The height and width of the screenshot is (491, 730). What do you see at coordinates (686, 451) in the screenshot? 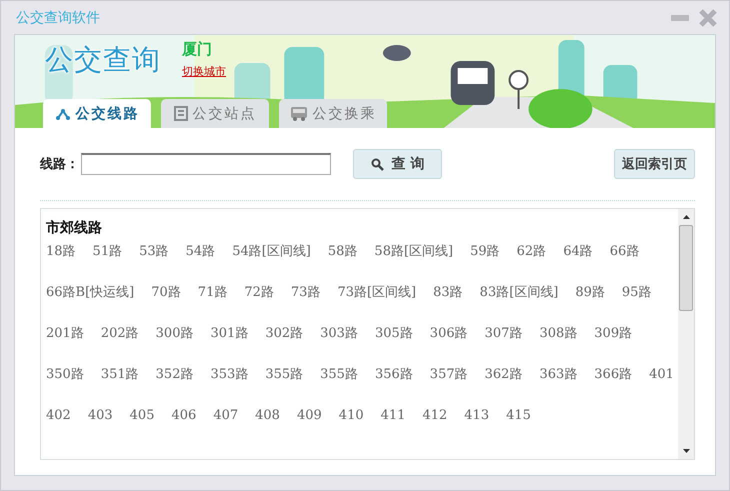
I see `scroll-down-icon` at bounding box center [686, 451].